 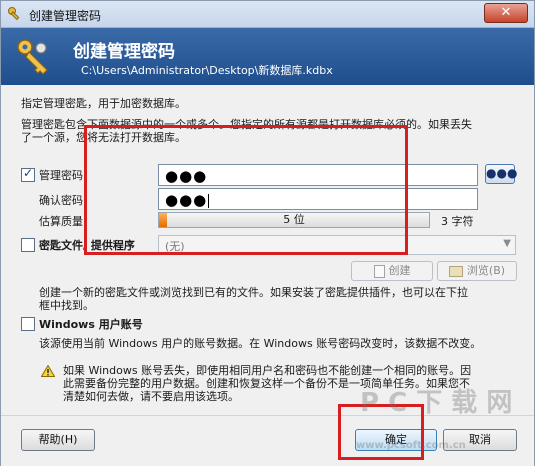 I want to click on show-password-button: ●●●, so click(x=501, y=174).